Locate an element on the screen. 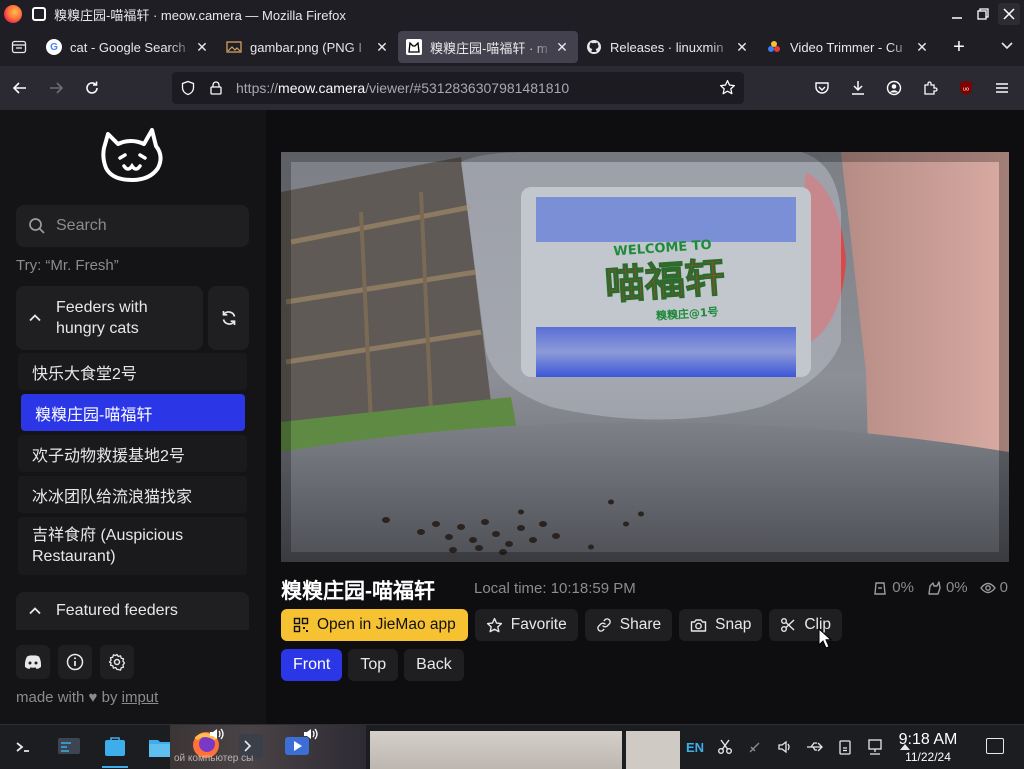  feeder-item: 快乐大食堂2号 is located at coordinates (132, 371).